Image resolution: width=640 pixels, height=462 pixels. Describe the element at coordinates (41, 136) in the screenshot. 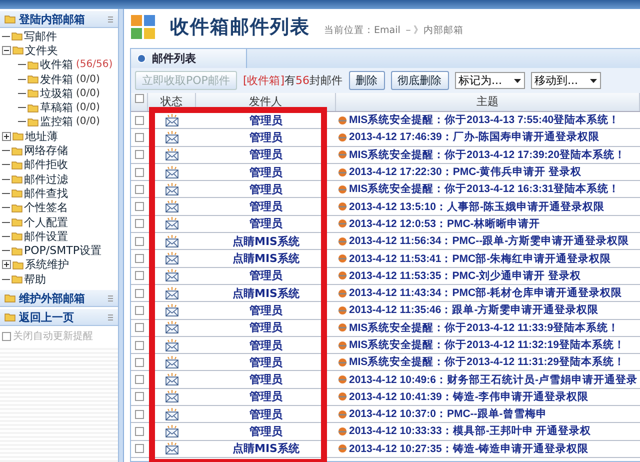

I see `tree-item: 地址薄` at that location.